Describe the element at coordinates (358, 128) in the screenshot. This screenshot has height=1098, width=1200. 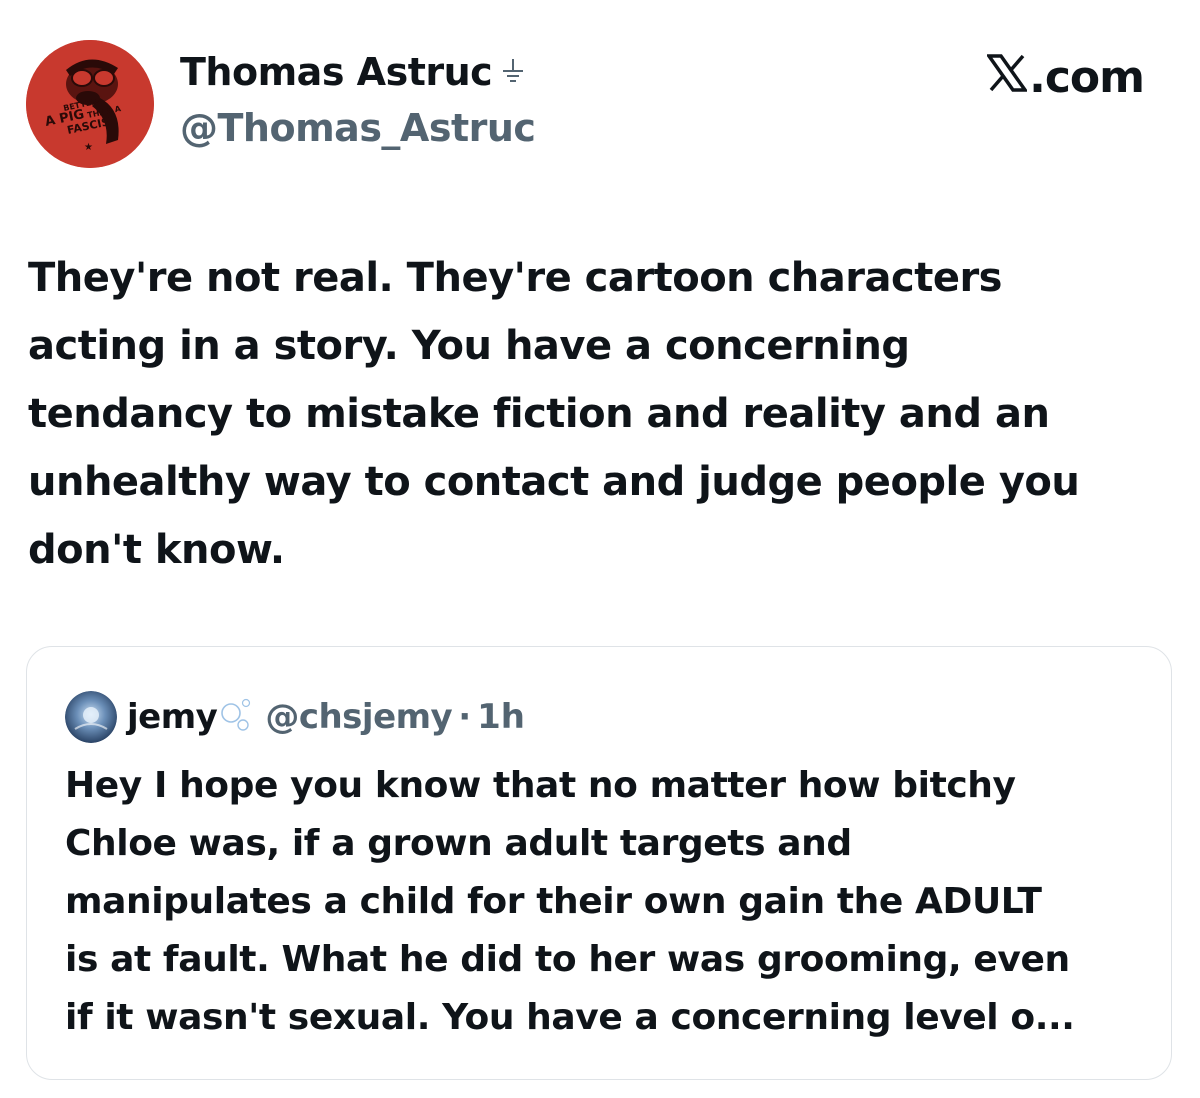
I see `author-handle: @Thomas_Astruc` at that location.